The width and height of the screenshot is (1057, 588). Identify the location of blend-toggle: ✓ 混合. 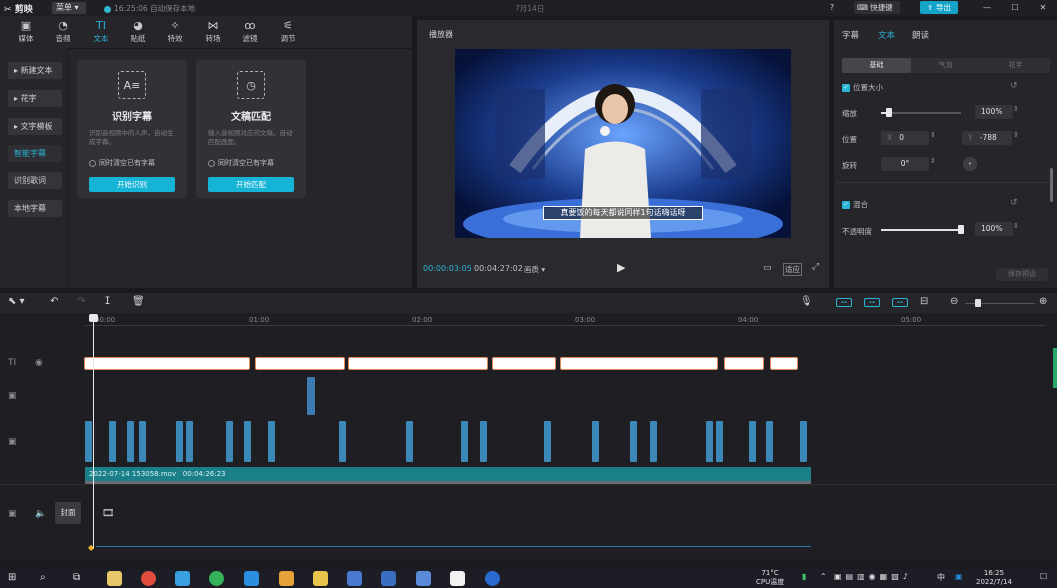
(855, 204).